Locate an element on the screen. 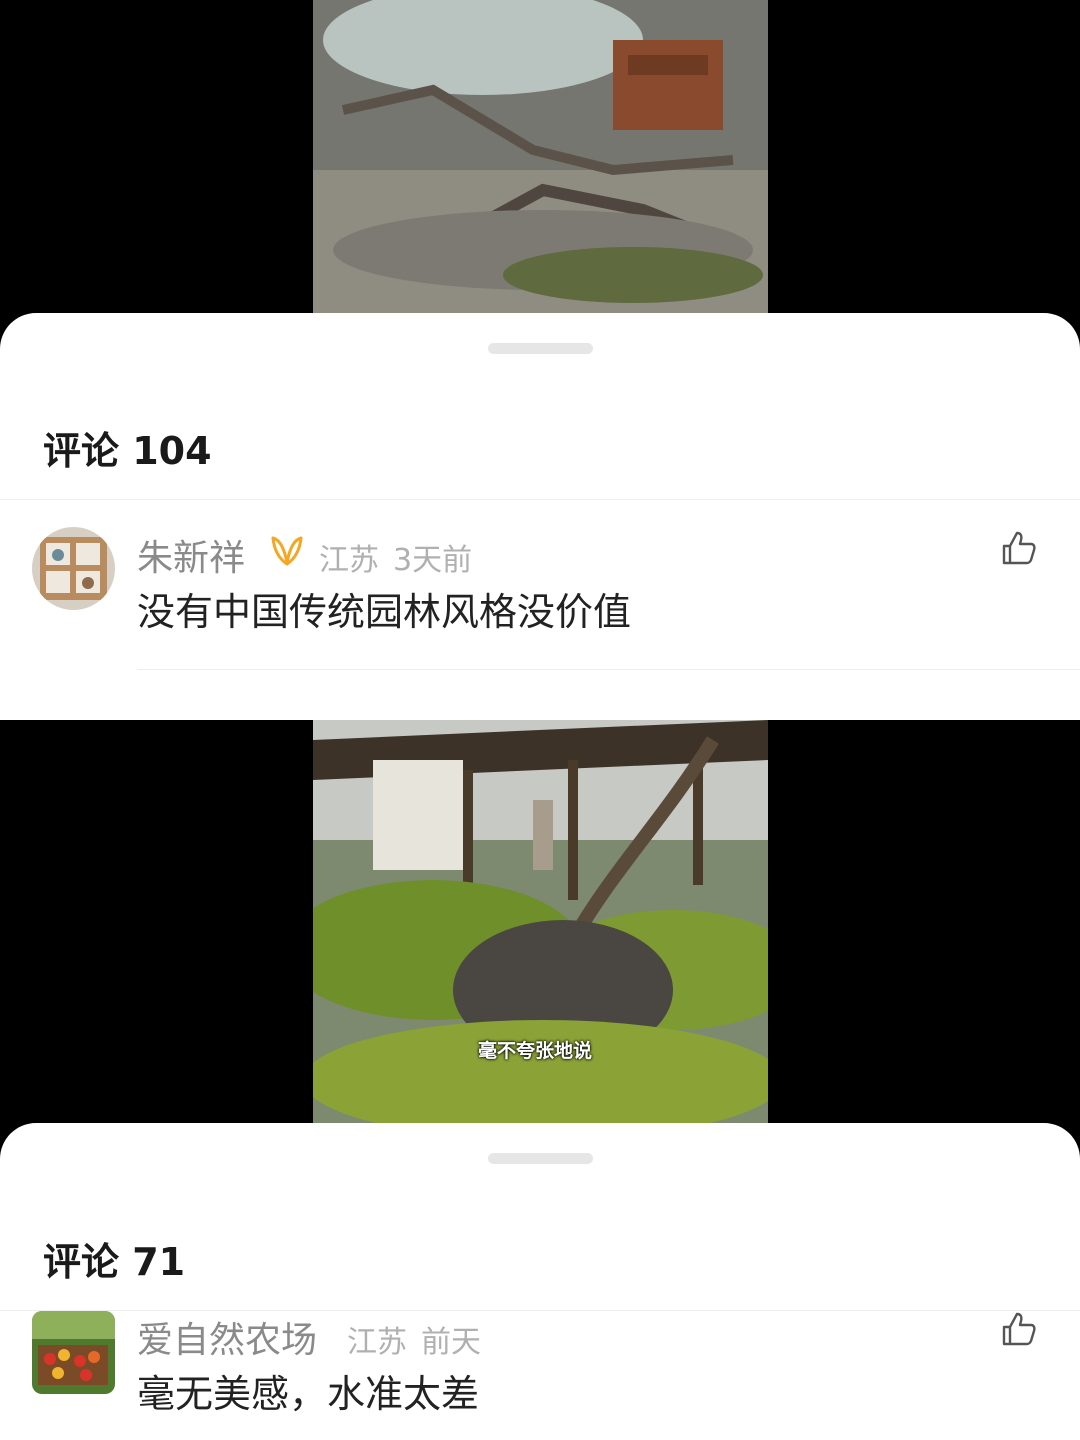 Image resolution: width=1080 pixels, height=1440 pixels. comment-time: 前天 is located at coordinates (451, 1342).